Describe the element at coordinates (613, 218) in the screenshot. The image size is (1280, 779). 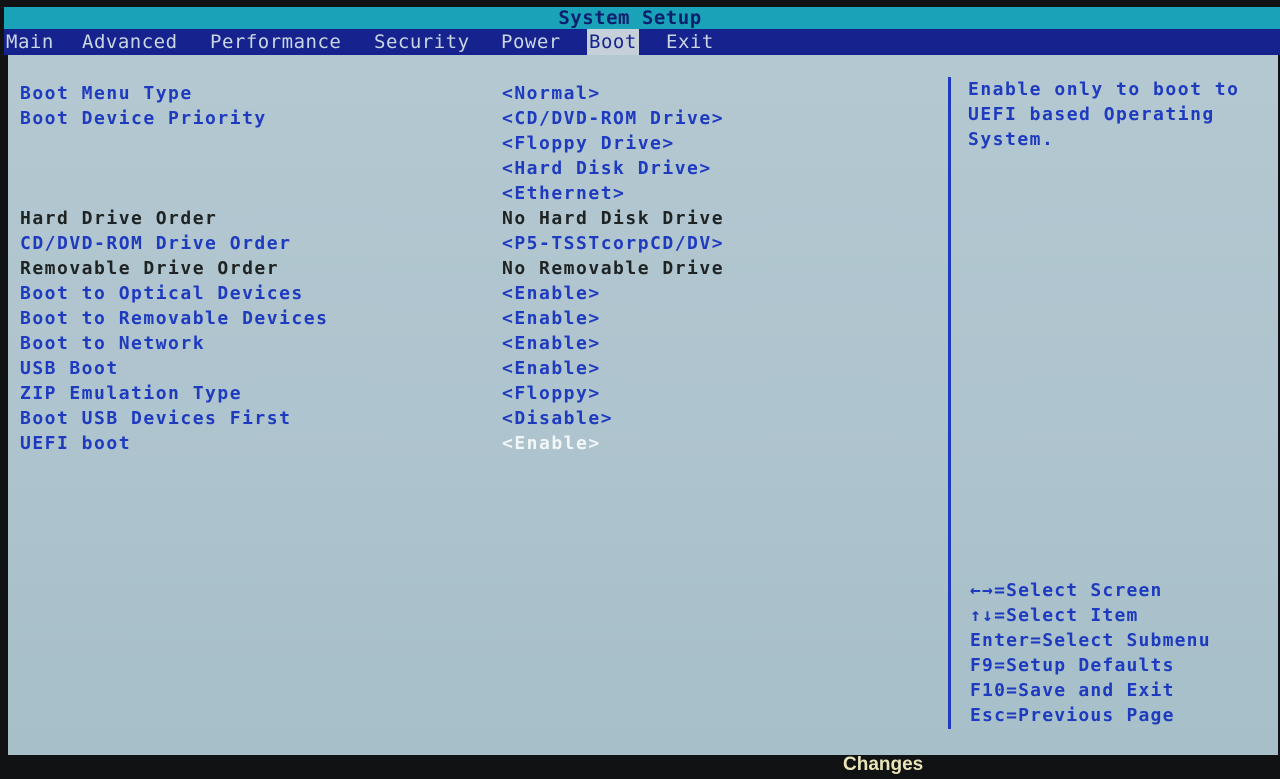
I see `setting-value: No Hard Disk Drive` at that location.